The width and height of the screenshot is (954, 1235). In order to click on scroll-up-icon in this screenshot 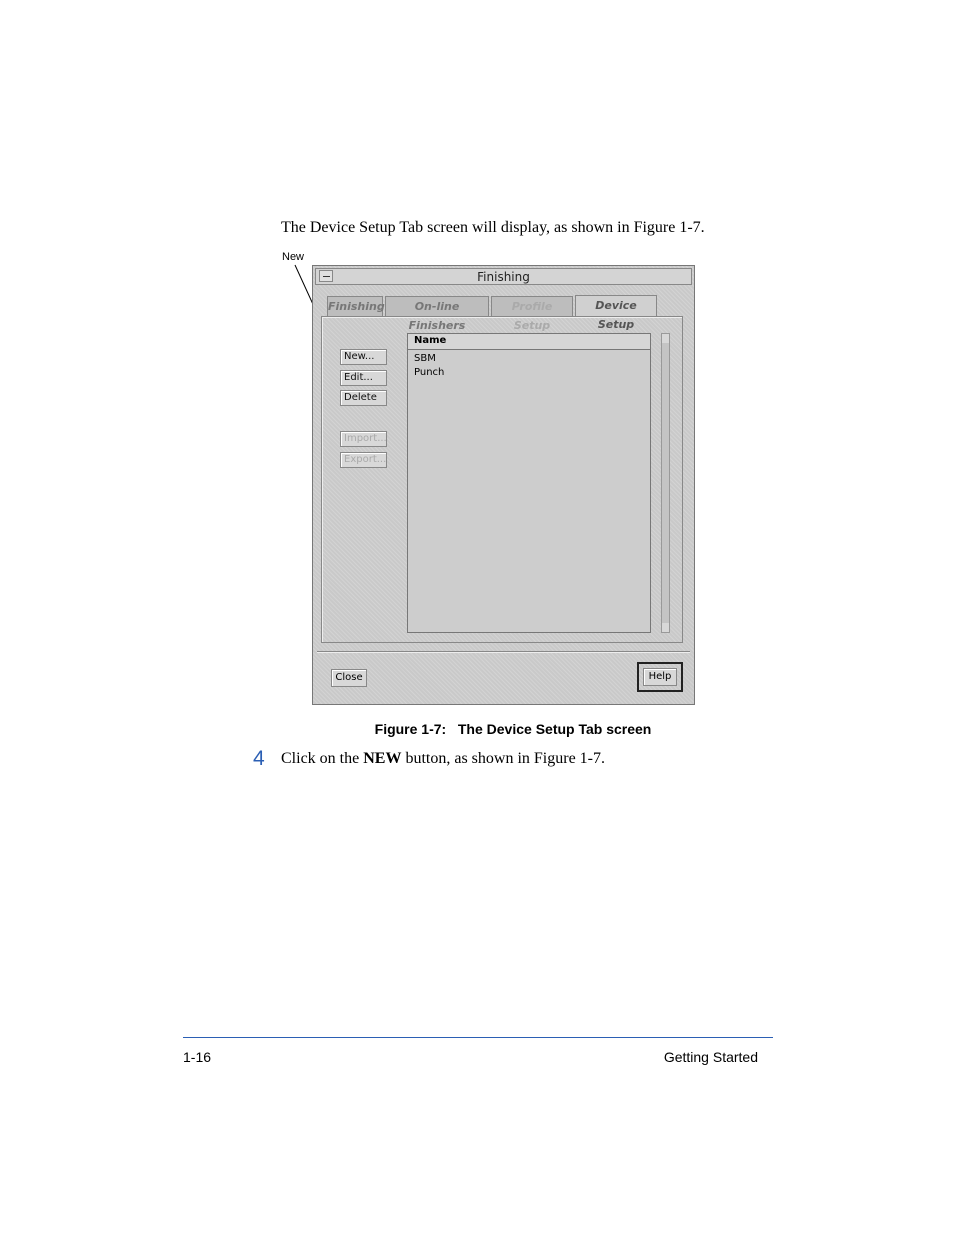, I will do `click(665, 338)`.